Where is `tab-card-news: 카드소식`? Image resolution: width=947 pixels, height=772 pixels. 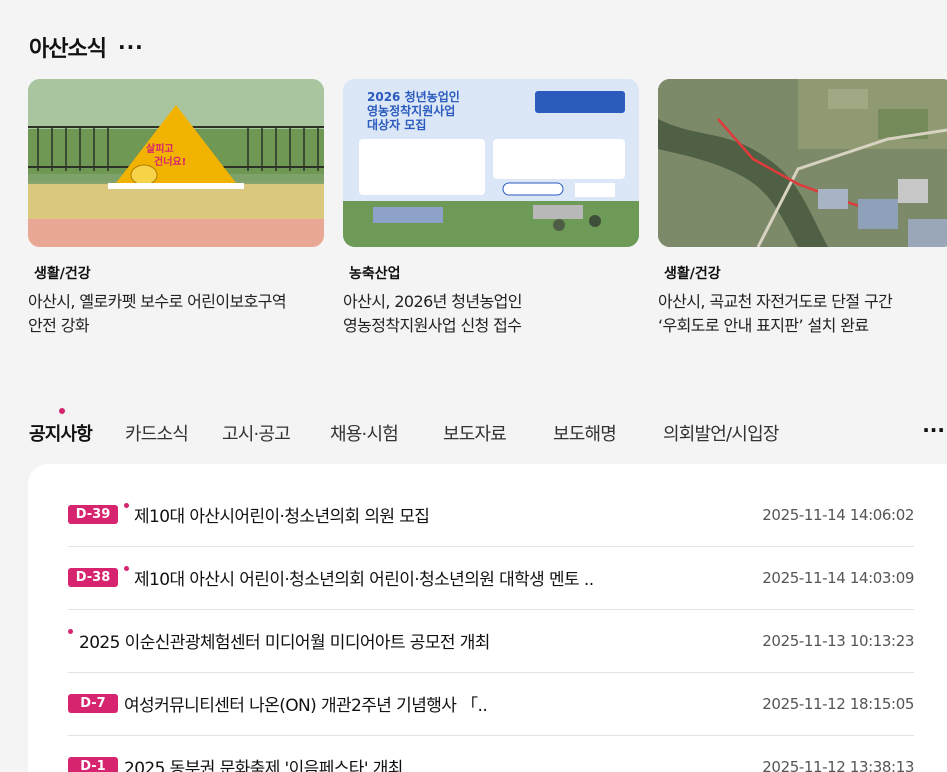
tab-card-news: 카드소식 is located at coordinates (157, 433).